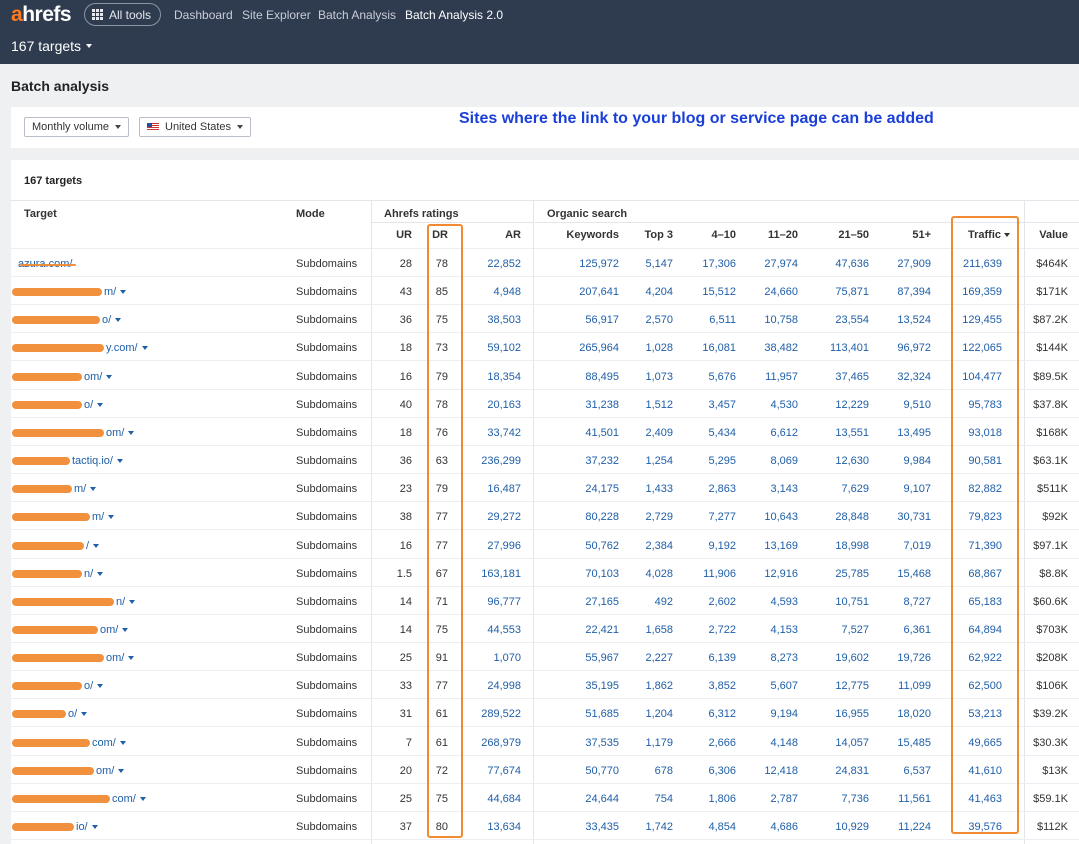 The image size is (1079, 844). What do you see at coordinates (491, 489) in the screenshot?
I see `ar-cell: 16,487` at bounding box center [491, 489].